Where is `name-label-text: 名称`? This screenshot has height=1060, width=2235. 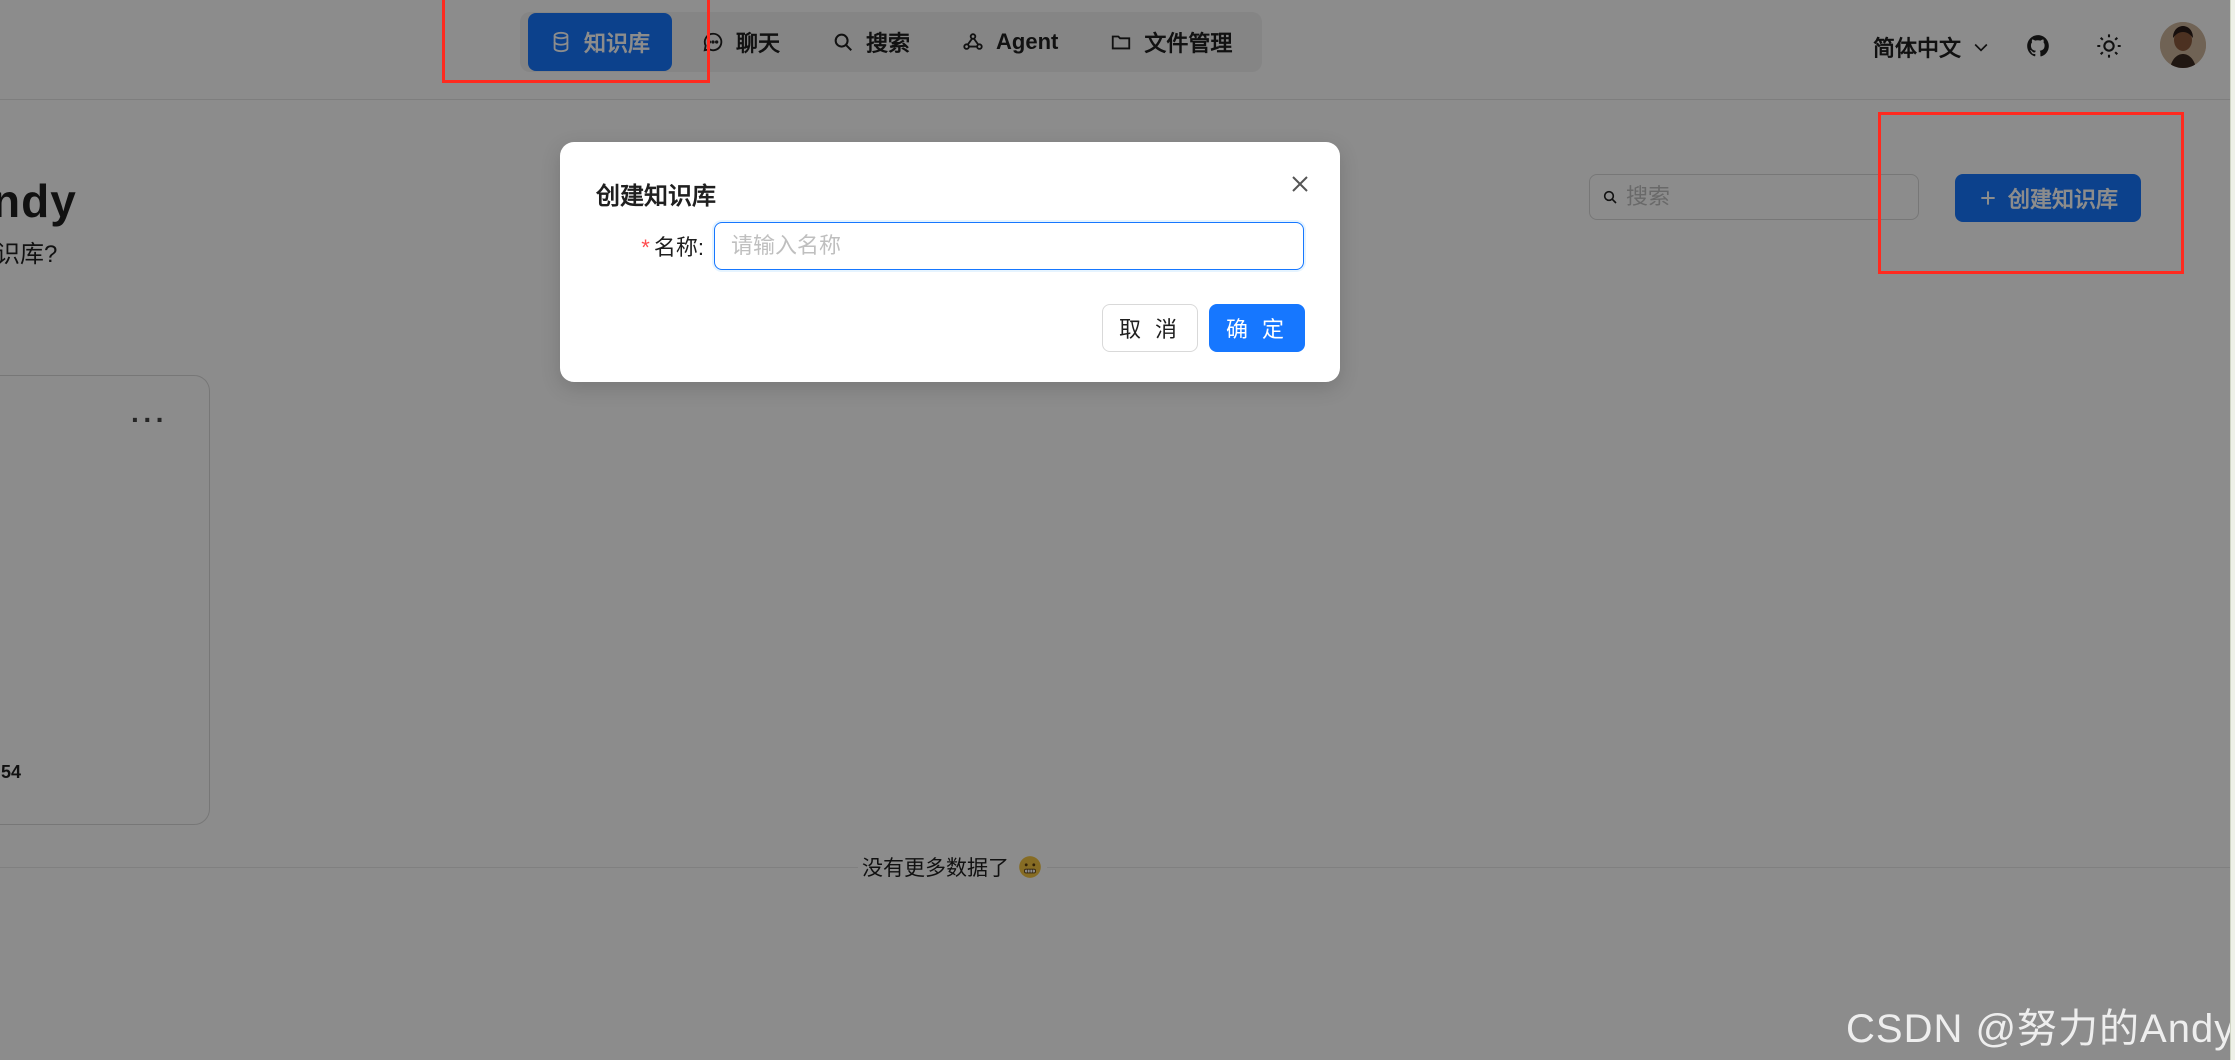
name-label-text: 名称 is located at coordinates (675, 247).